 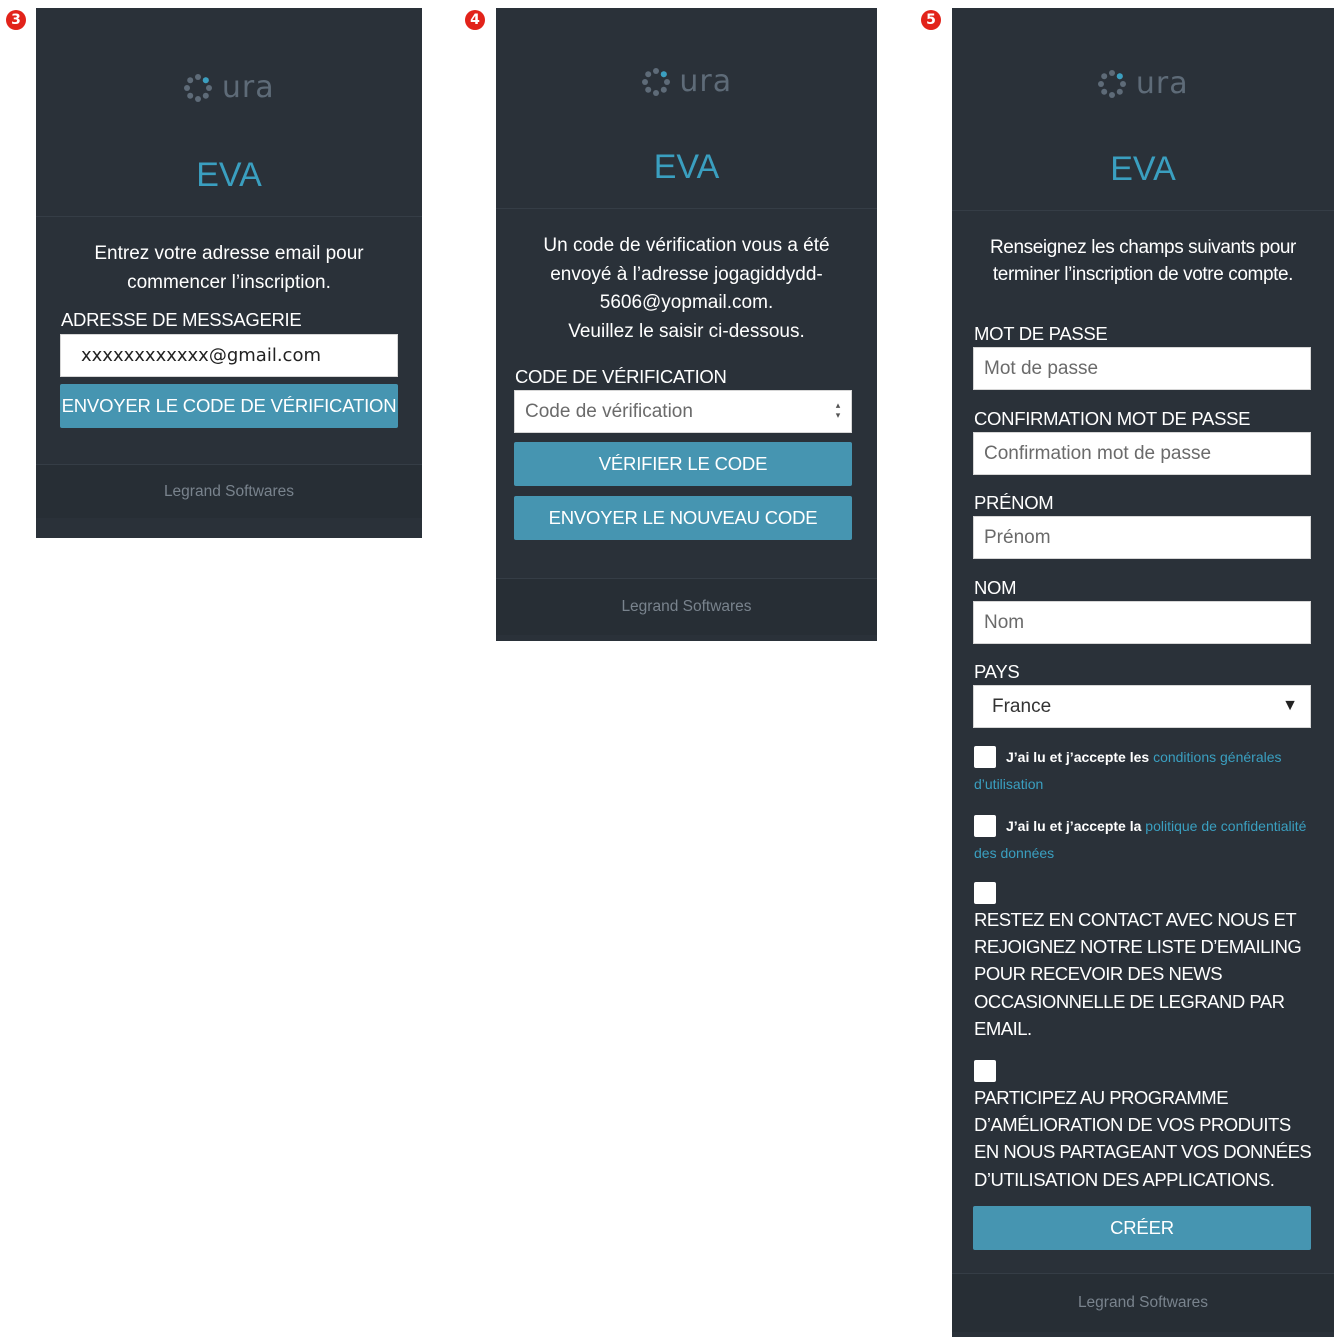 I want to click on lastname-placeholder: Nom, so click(x=1004, y=622).